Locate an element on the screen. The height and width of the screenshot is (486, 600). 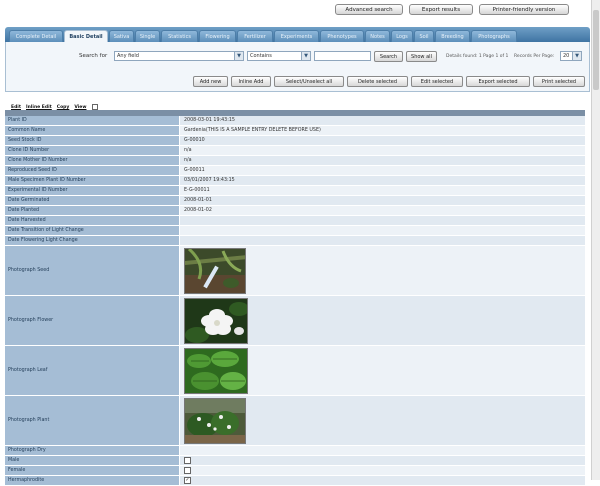
search-button: Search is located at coordinates (388, 56).